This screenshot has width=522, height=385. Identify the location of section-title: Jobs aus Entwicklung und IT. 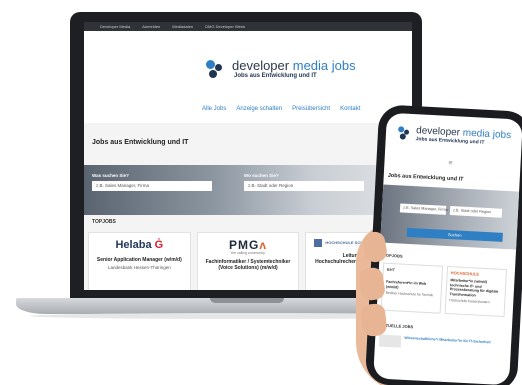
(140, 142).